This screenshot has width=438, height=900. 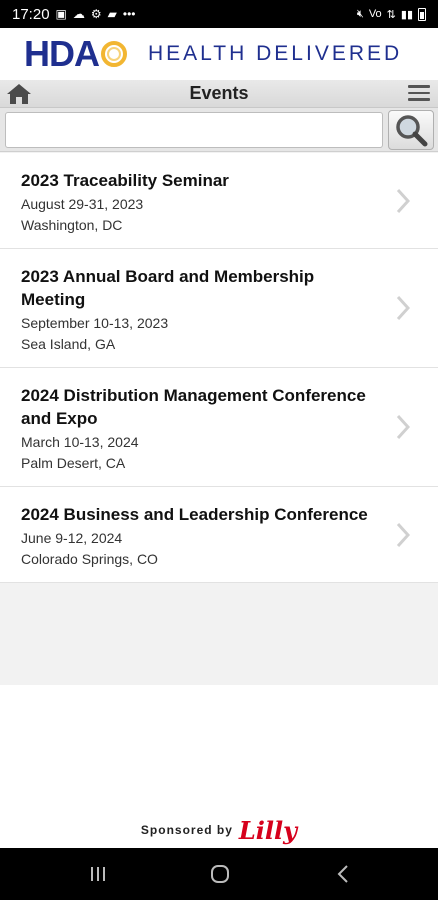 What do you see at coordinates (343, 874) in the screenshot?
I see `back-icon` at bounding box center [343, 874].